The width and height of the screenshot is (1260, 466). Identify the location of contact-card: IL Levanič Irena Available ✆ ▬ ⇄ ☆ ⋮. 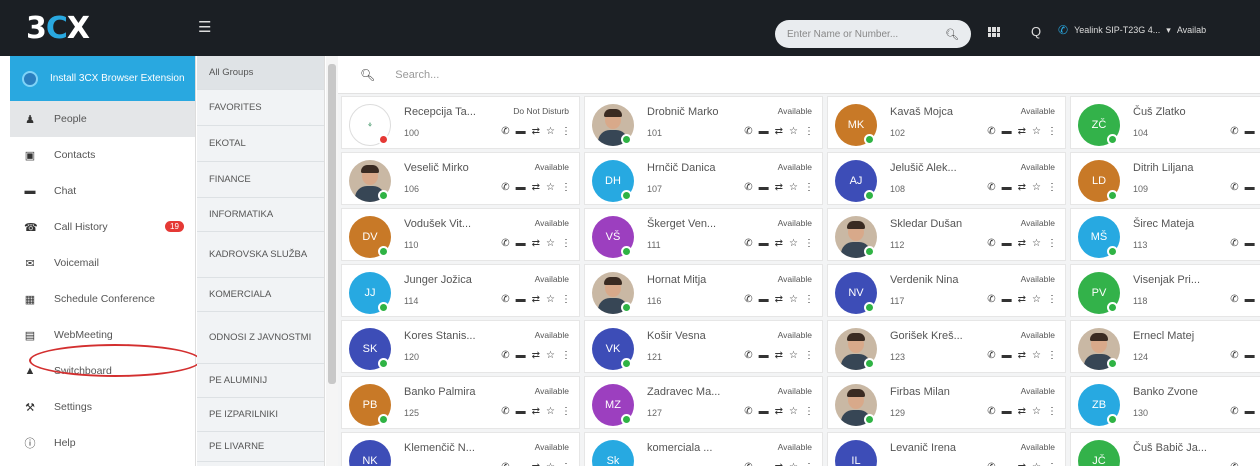
(946, 449).